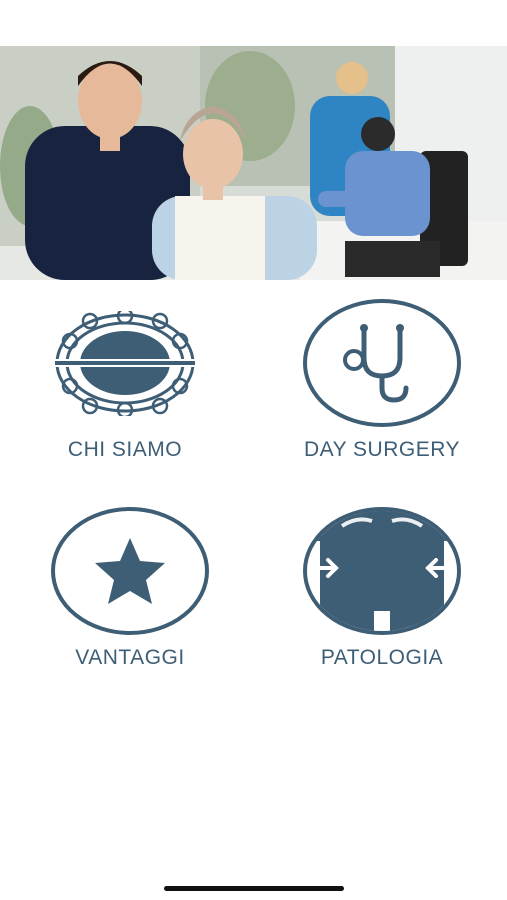  Describe the element at coordinates (125, 449) in the screenshot. I see `menu-item-label: CHI SIAMO` at that location.